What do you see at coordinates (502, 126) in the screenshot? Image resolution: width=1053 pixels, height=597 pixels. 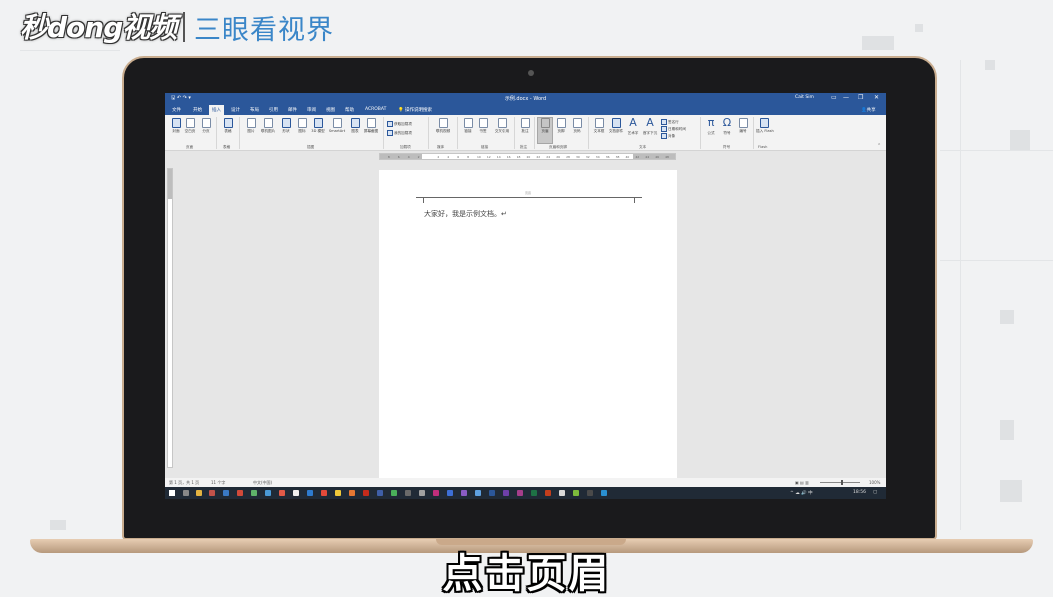 I see `cross-reference-button: 交叉引用` at bounding box center [502, 126].